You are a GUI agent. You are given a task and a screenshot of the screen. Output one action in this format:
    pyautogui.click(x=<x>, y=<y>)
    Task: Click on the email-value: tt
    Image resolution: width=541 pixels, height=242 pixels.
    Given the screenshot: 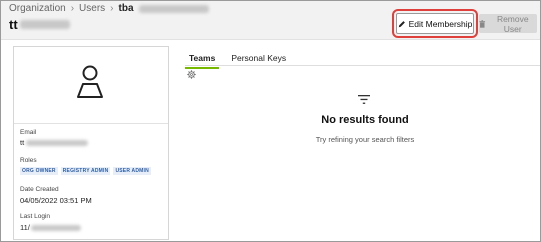 What is the action you would take?
    pyautogui.click(x=54, y=142)
    